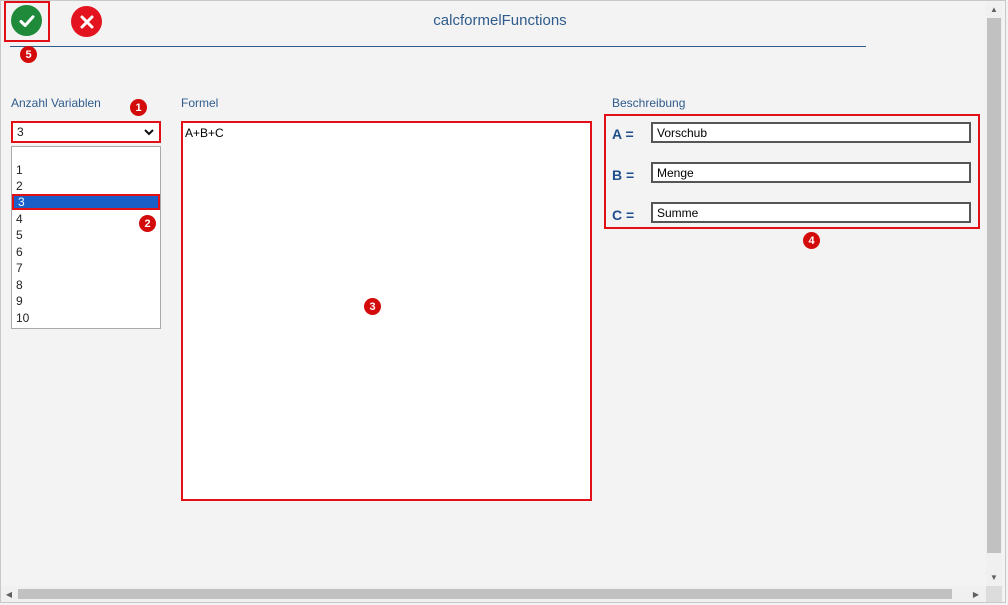 The height and width of the screenshot is (605, 1008). What do you see at coordinates (86, 235) in the screenshot?
I see `option-5: 5` at bounding box center [86, 235].